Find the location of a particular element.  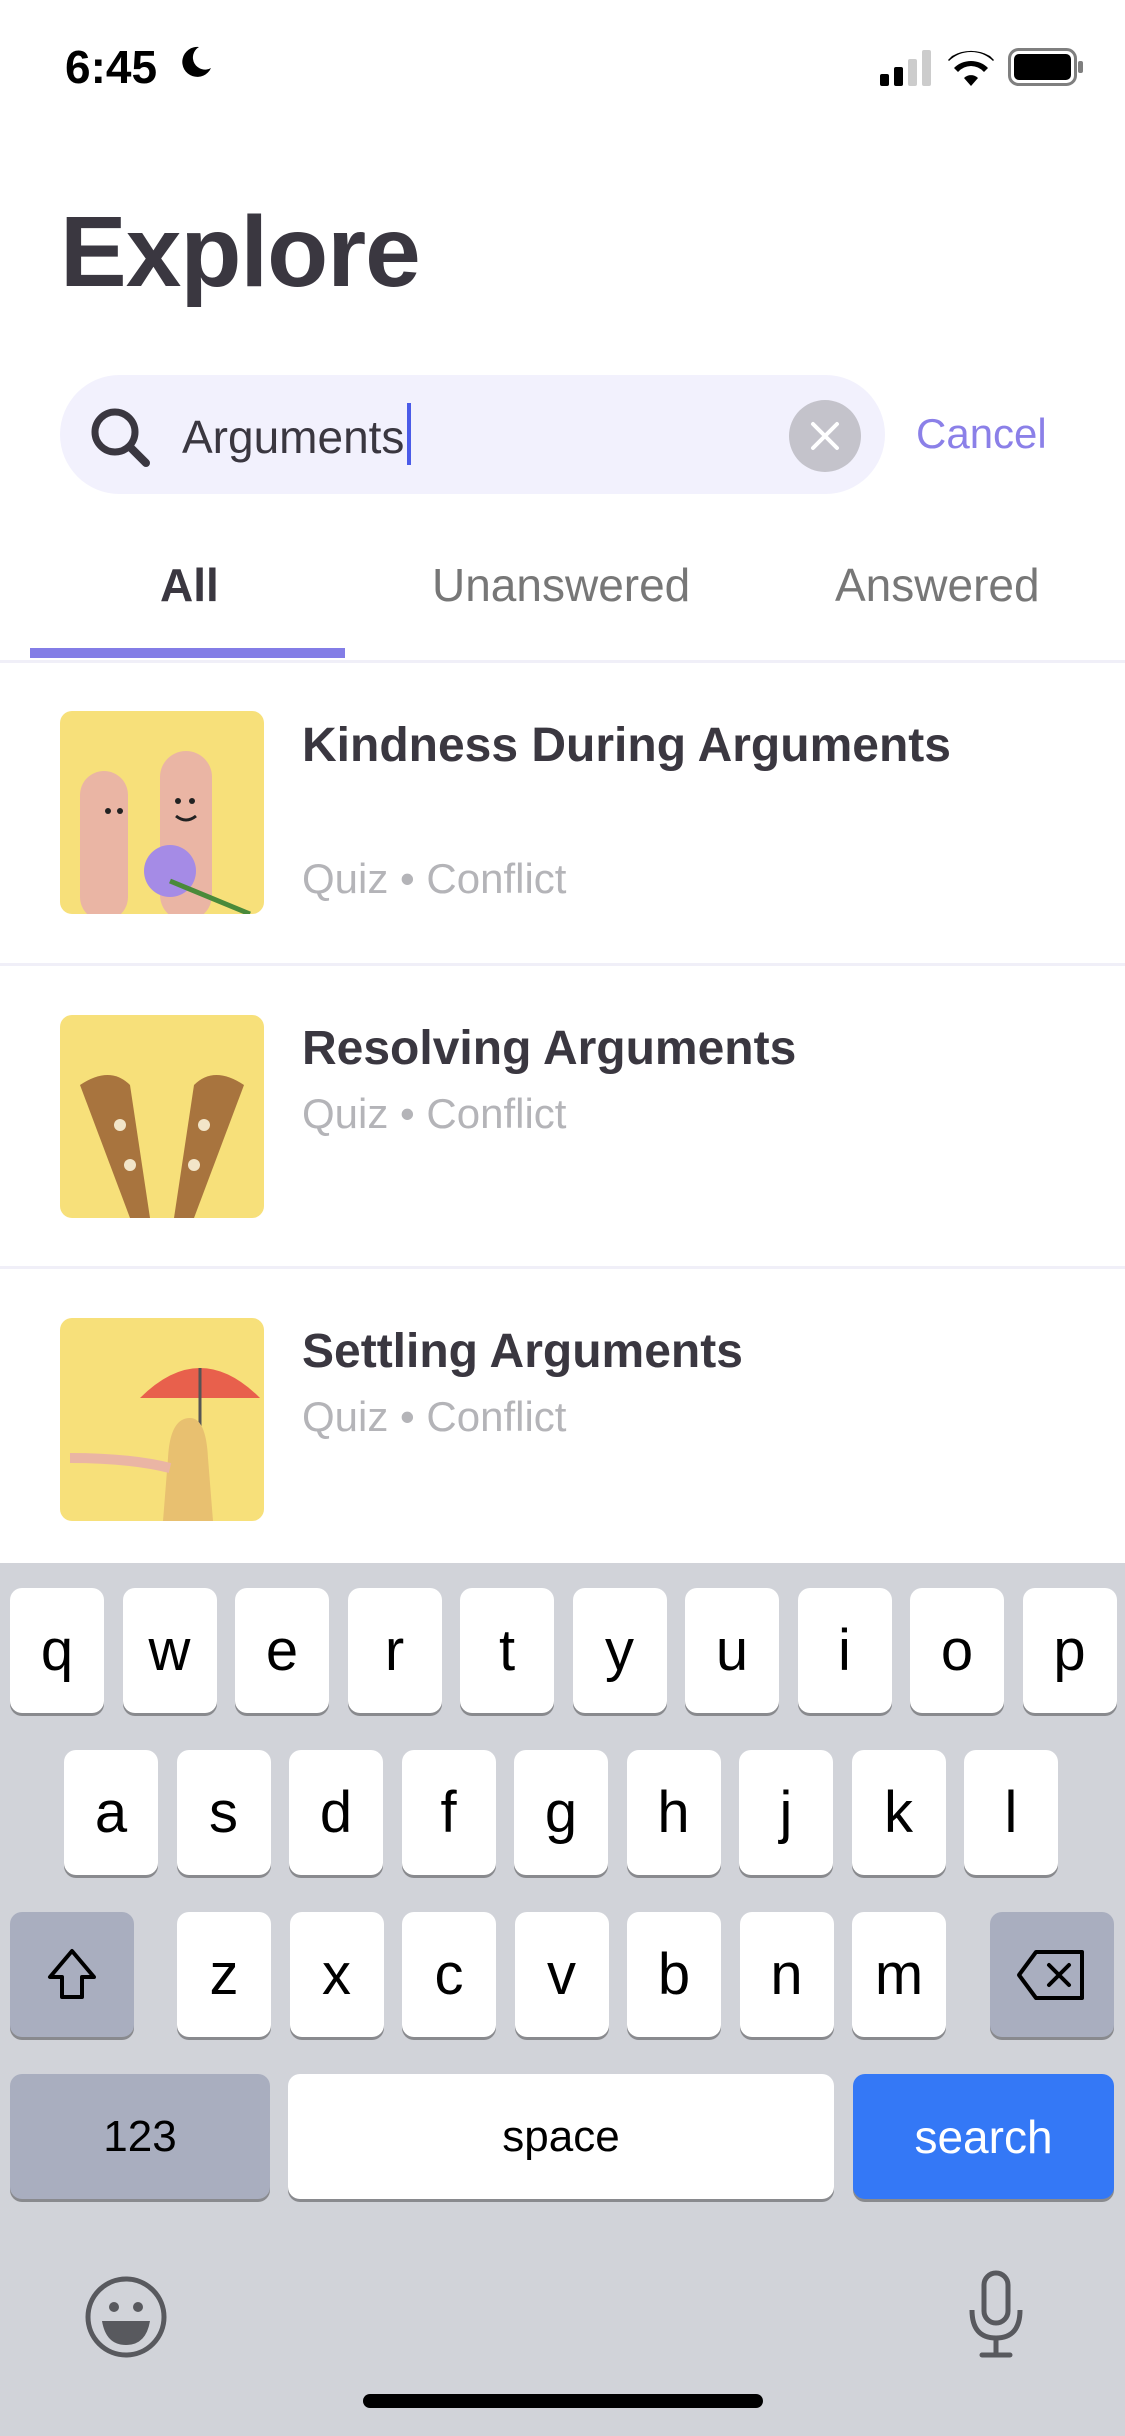

key-k: k is located at coordinates (898, 1812).